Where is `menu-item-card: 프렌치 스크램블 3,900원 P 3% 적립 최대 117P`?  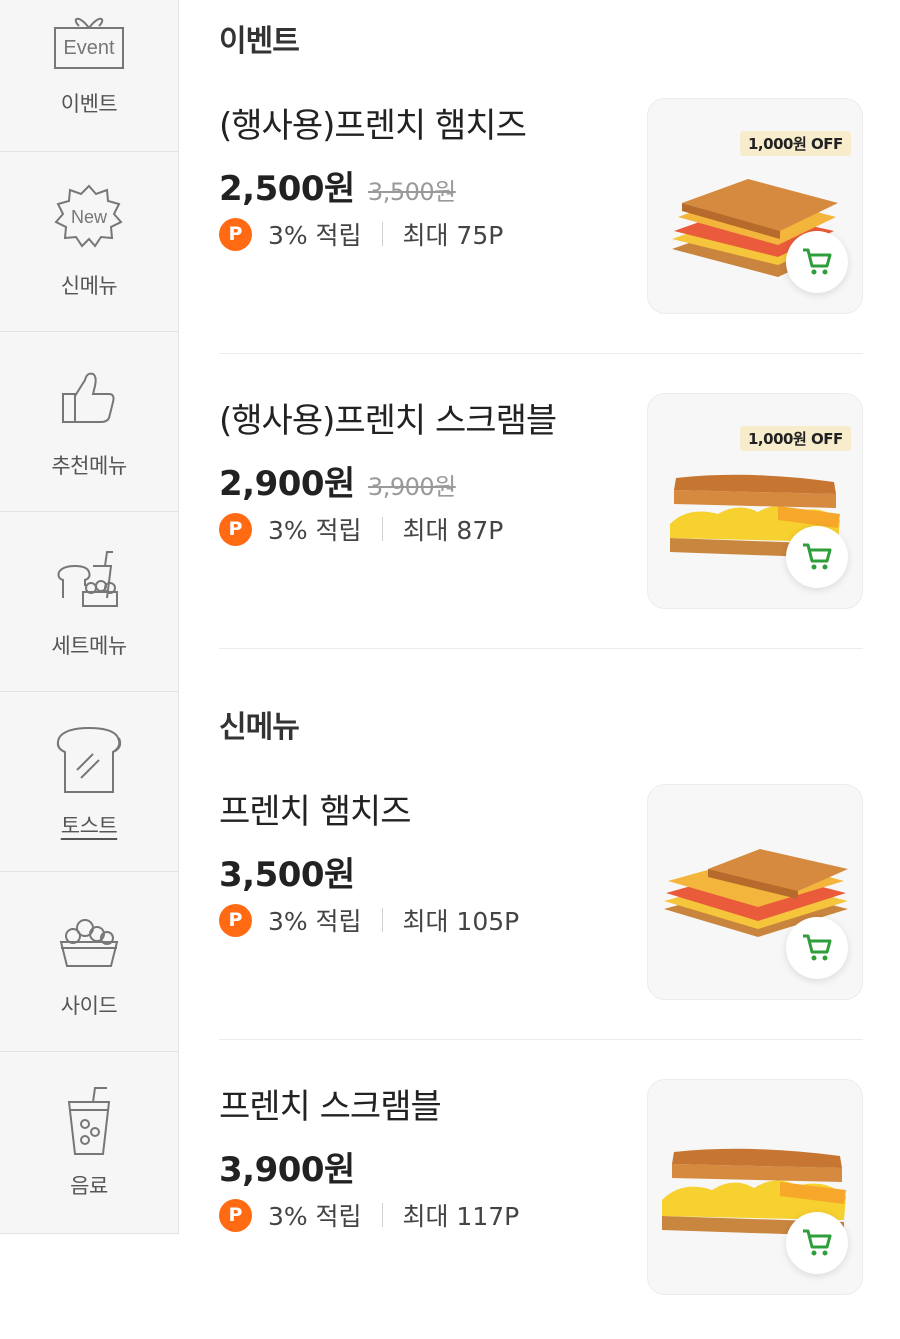 menu-item-card: 프렌치 스크램블 3,900원 P 3% 적립 최대 117P is located at coordinates (541, 1209).